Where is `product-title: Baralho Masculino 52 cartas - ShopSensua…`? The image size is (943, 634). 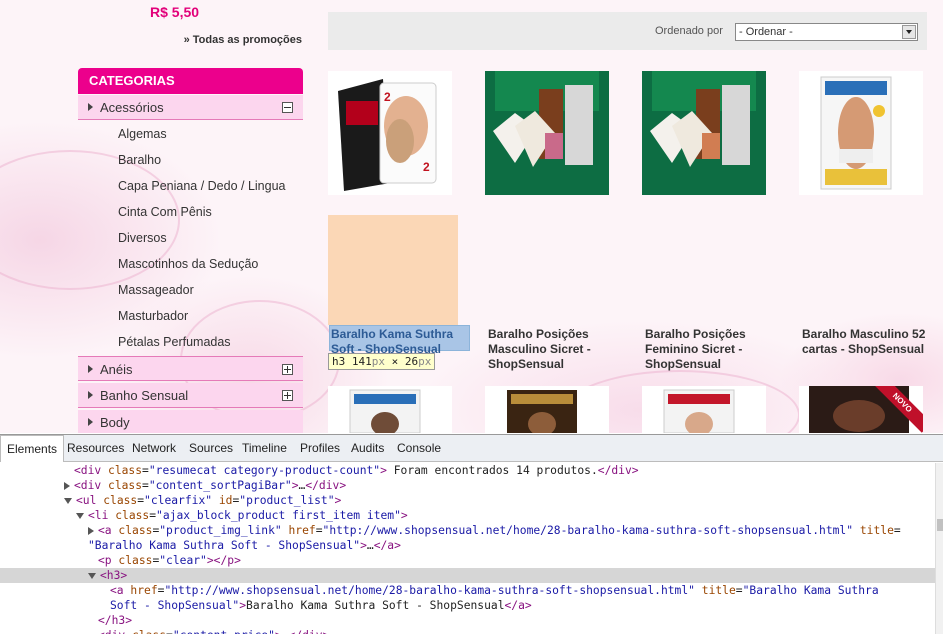
product-title: Baralho Masculino 52 cartas - ShopSensua… is located at coordinates (872, 342).